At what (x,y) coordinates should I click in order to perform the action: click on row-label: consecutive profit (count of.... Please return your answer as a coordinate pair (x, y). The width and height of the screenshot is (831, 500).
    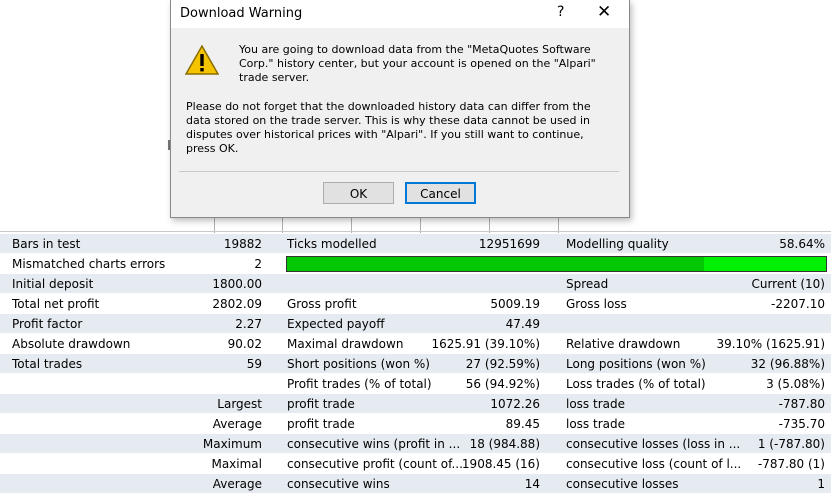
    Looking at the image, I should click on (375, 464).